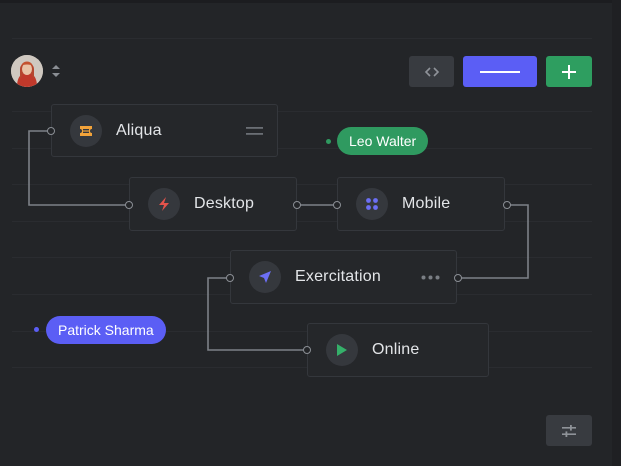  I want to click on avatar, so click(27, 71).